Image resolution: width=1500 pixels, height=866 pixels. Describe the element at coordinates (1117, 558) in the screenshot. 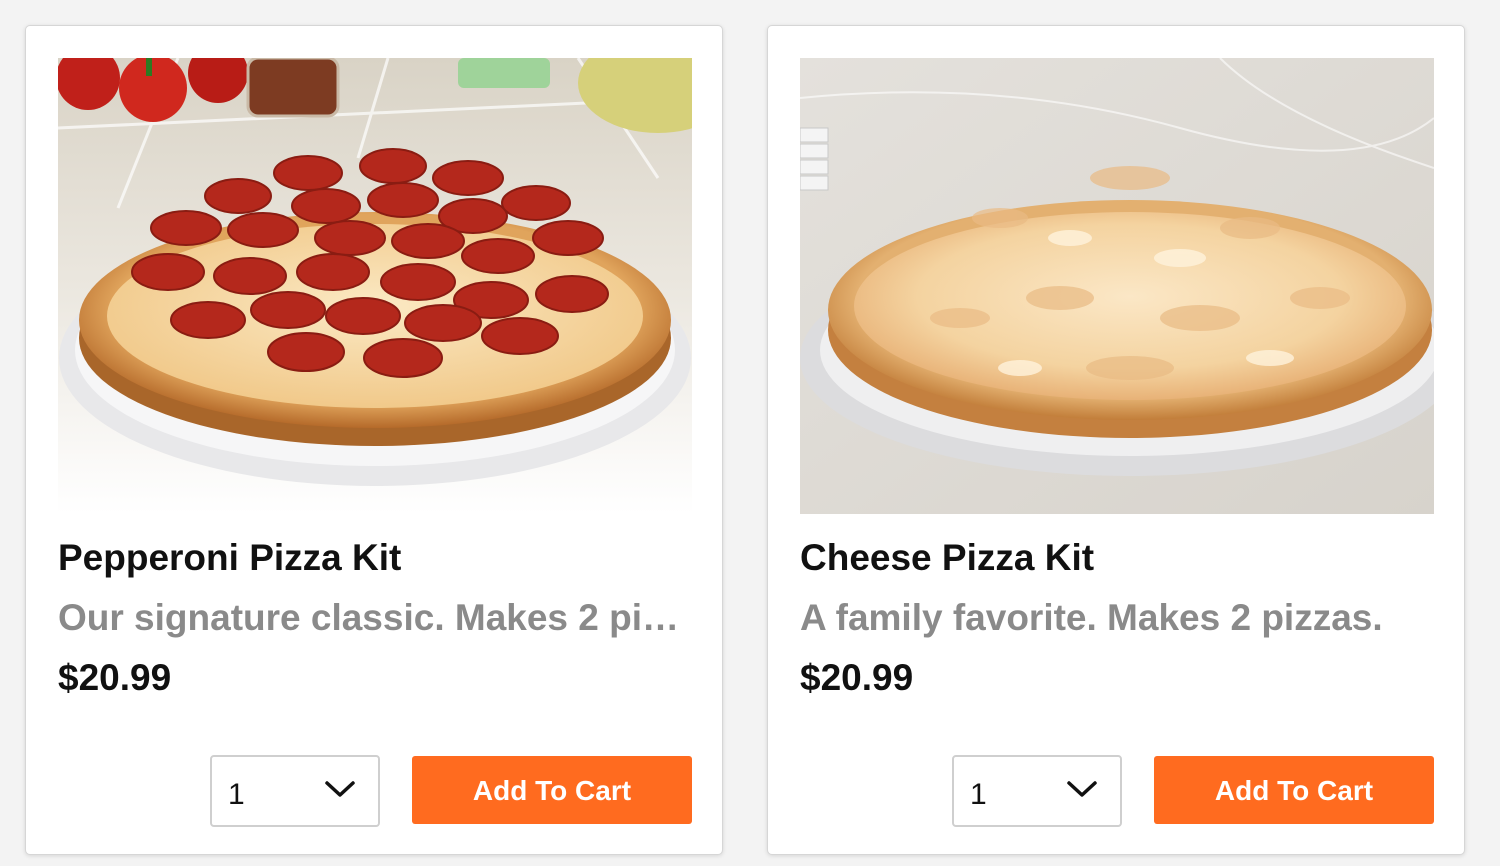

I see `product-title: Cheese Pizza Kit` at that location.